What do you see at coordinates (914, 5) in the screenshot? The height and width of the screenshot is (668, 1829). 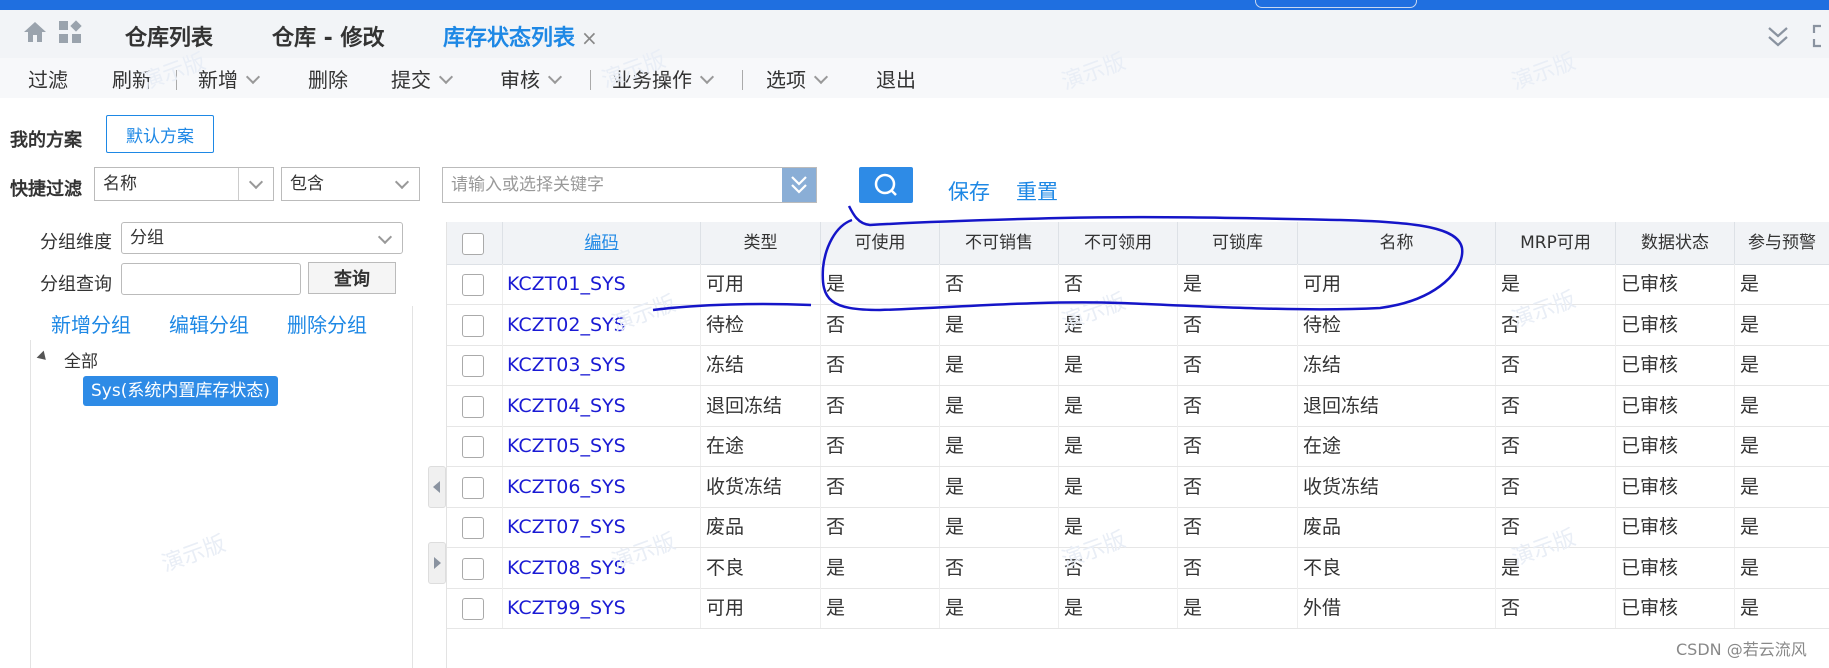 I see `top-bar` at bounding box center [914, 5].